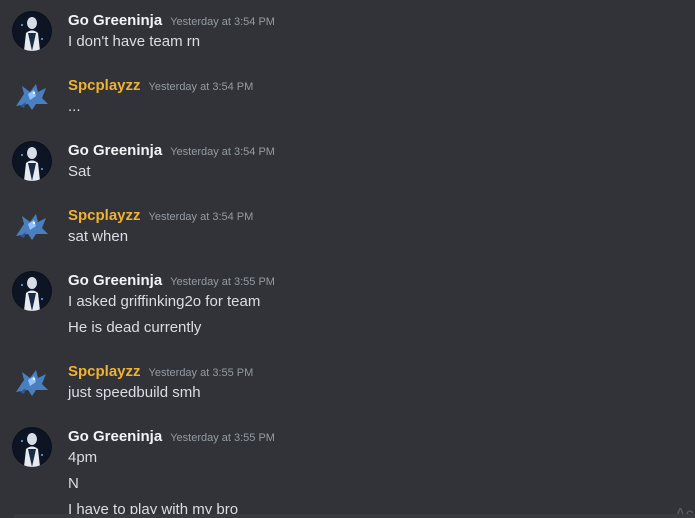 The width and height of the screenshot is (695, 518). What do you see at coordinates (98, 236) in the screenshot?
I see `message-text: sat when` at bounding box center [98, 236].